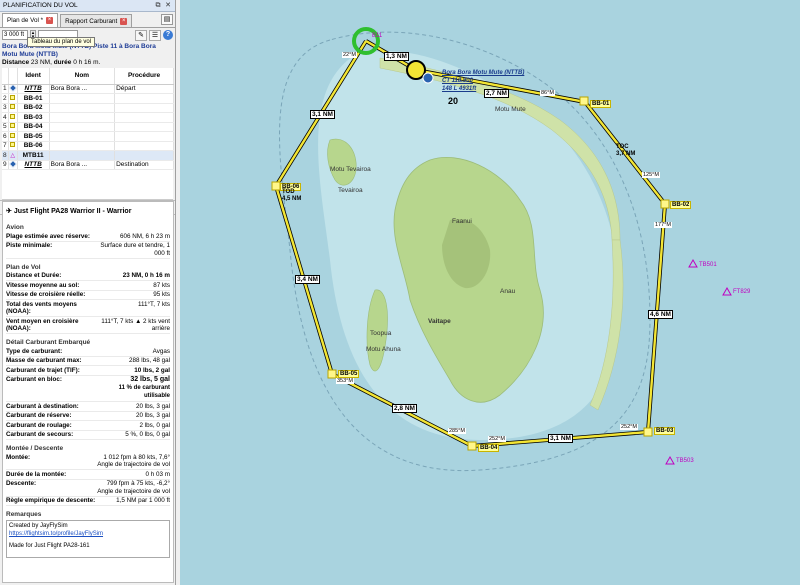 Image resolution: width=800 pixels, height=585 pixels. What do you see at coordinates (88, 146) in the screenshot?
I see `table-row: 7 BB-06` at bounding box center [88, 146].